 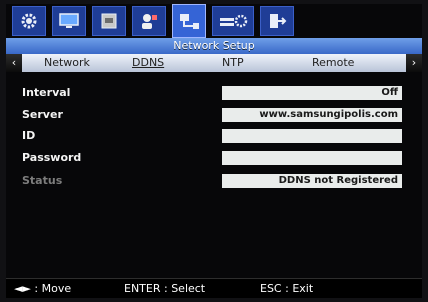 I want to click on password-label: Password, so click(x=52, y=157).